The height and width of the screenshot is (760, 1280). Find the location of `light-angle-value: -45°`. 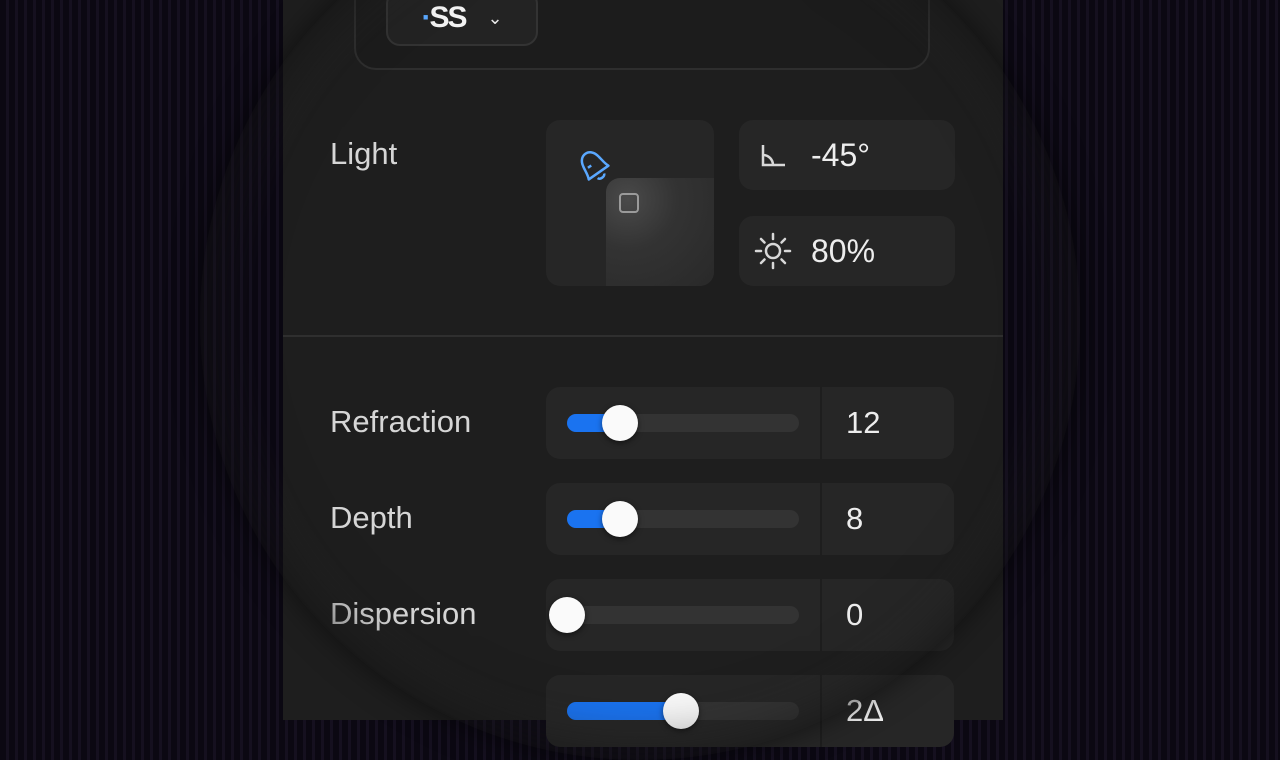

light-angle-value: -45° is located at coordinates (841, 154).